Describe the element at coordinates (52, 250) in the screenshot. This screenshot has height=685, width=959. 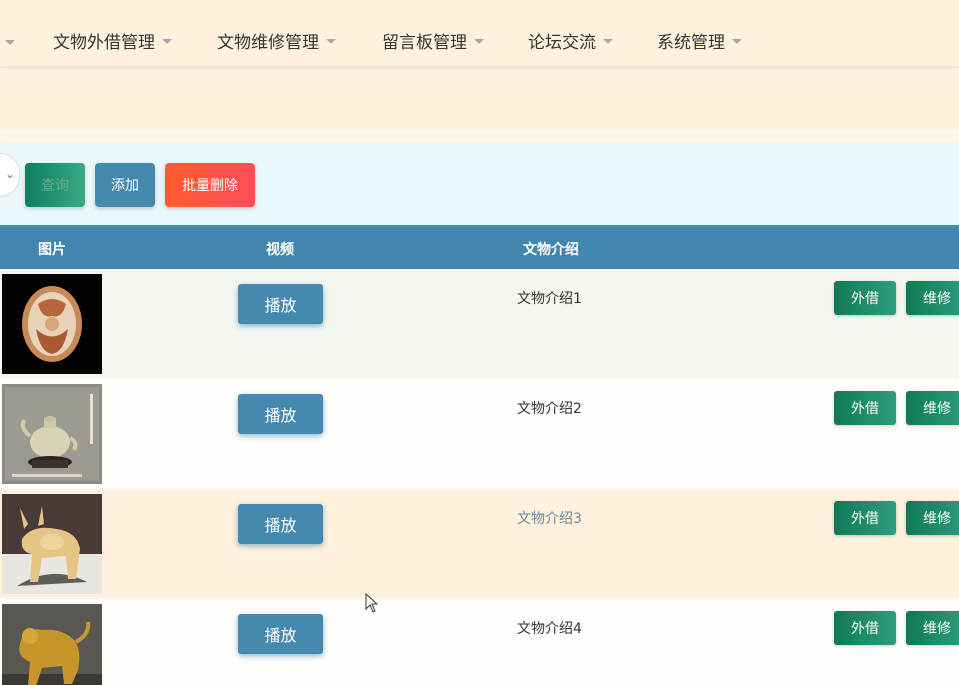
I see `column-header-image: 图片` at that location.